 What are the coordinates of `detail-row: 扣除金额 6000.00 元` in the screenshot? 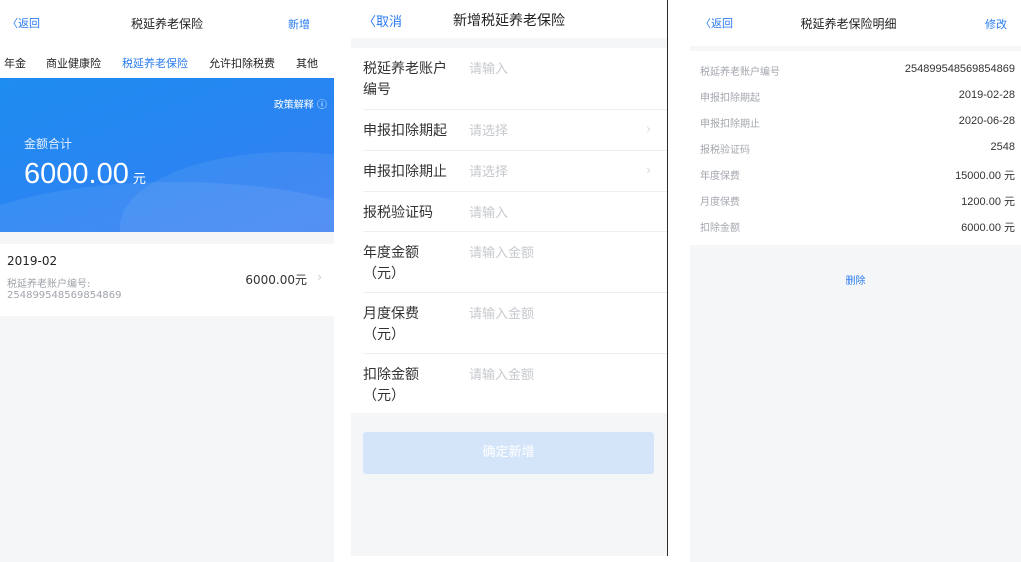 It's located at (857, 227).